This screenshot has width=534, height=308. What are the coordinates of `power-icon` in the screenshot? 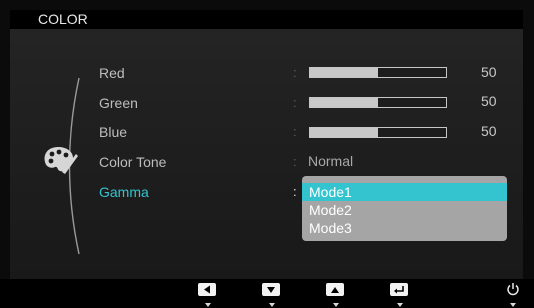 It's located at (513, 289).